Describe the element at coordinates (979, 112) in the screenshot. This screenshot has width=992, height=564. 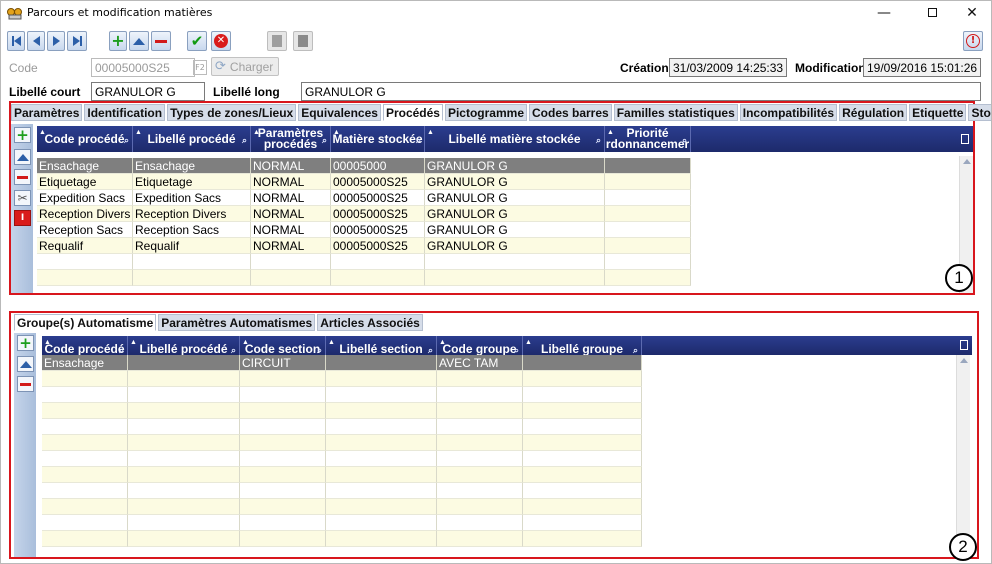
I see `tab-11: Stock` at that location.